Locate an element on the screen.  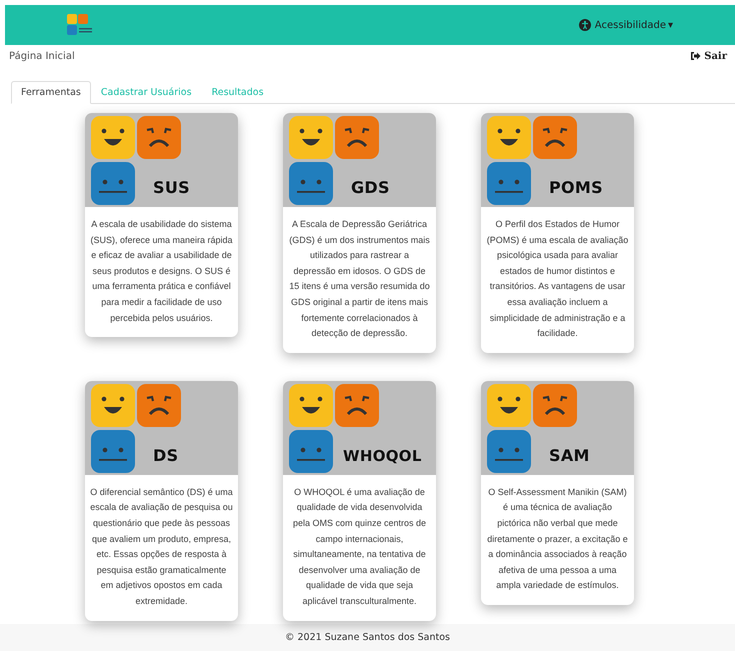
card-title: DS is located at coordinates (165, 455).